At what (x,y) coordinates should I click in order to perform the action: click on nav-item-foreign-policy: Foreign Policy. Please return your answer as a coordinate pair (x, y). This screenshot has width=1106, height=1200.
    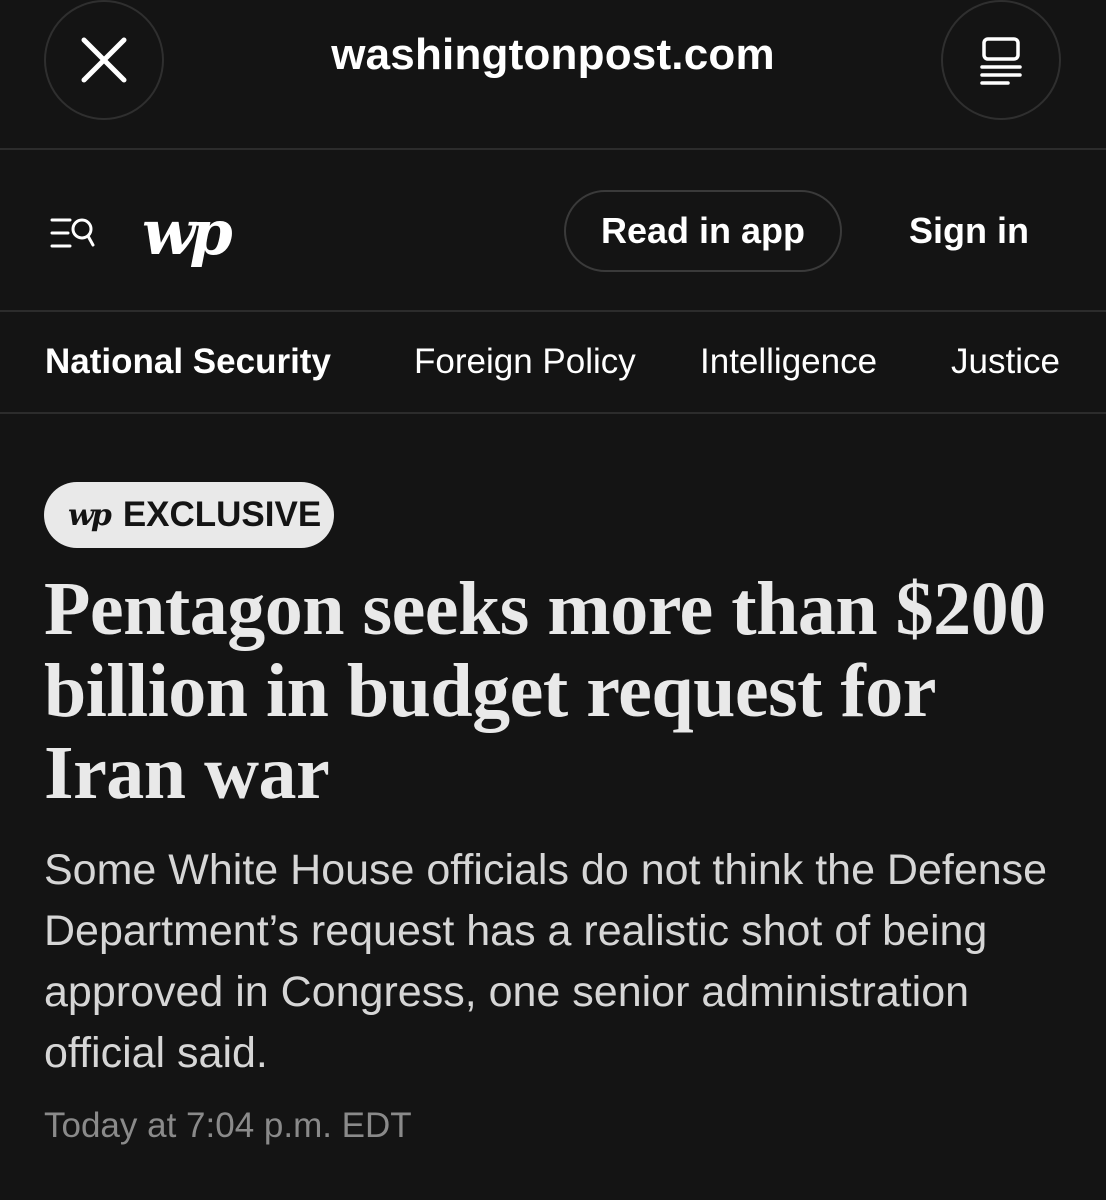
    Looking at the image, I should click on (525, 362).